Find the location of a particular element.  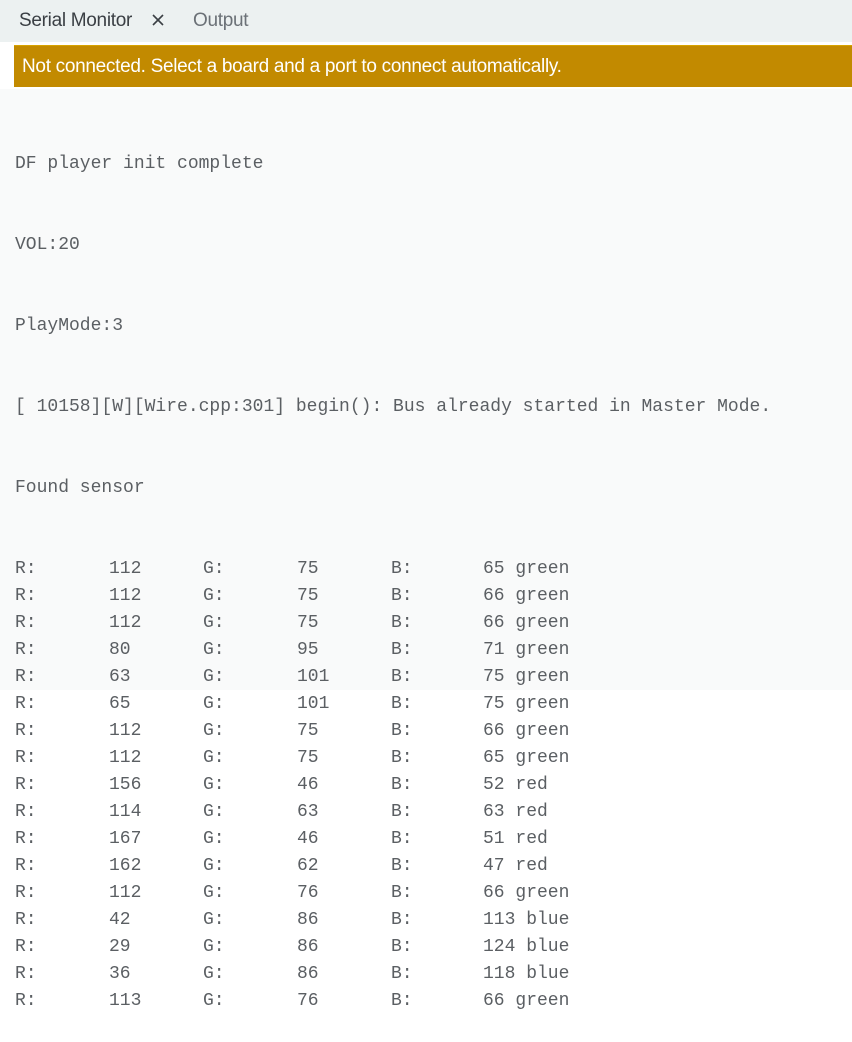

b-value: 51 red is located at coordinates (515, 839).